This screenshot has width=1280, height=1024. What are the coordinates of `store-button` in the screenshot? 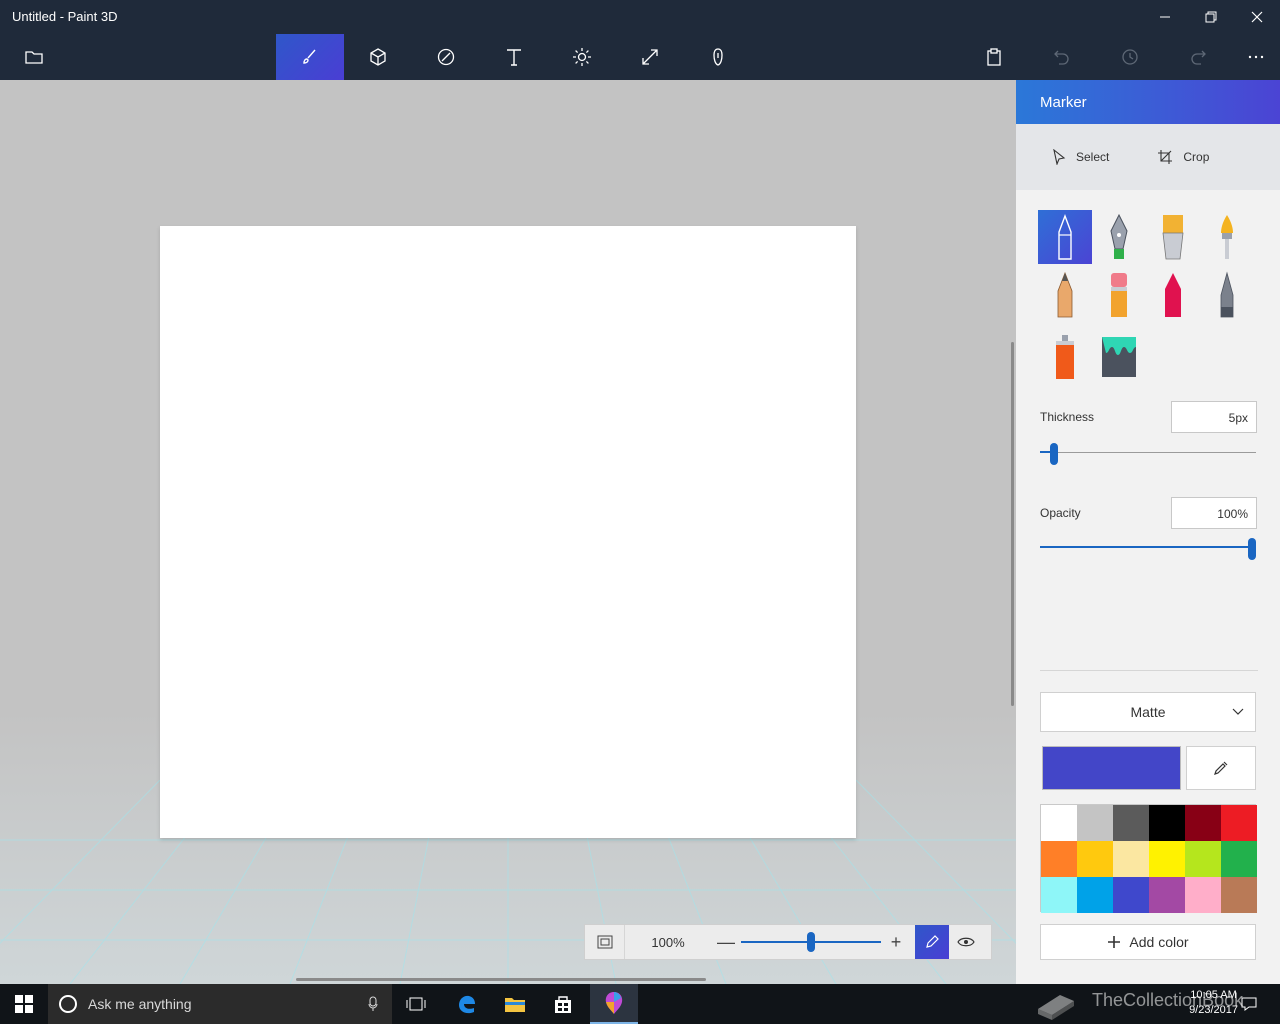 It's located at (563, 1004).